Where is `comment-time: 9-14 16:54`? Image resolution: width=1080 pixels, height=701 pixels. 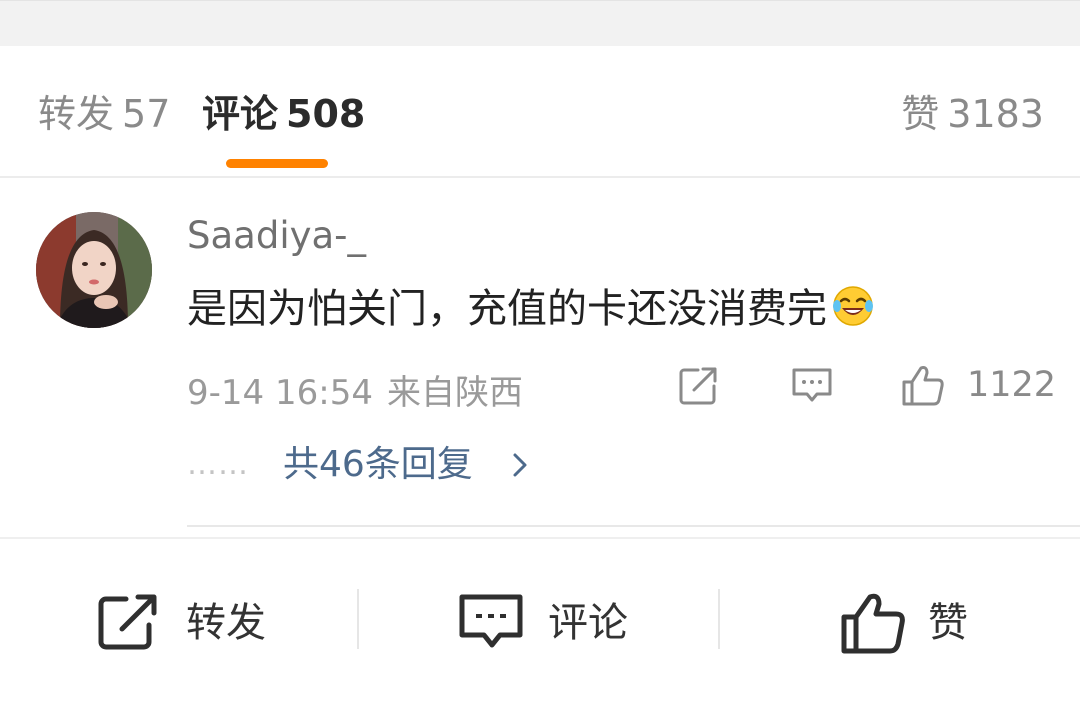 comment-time: 9-14 16:54 is located at coordinates (280, 393).